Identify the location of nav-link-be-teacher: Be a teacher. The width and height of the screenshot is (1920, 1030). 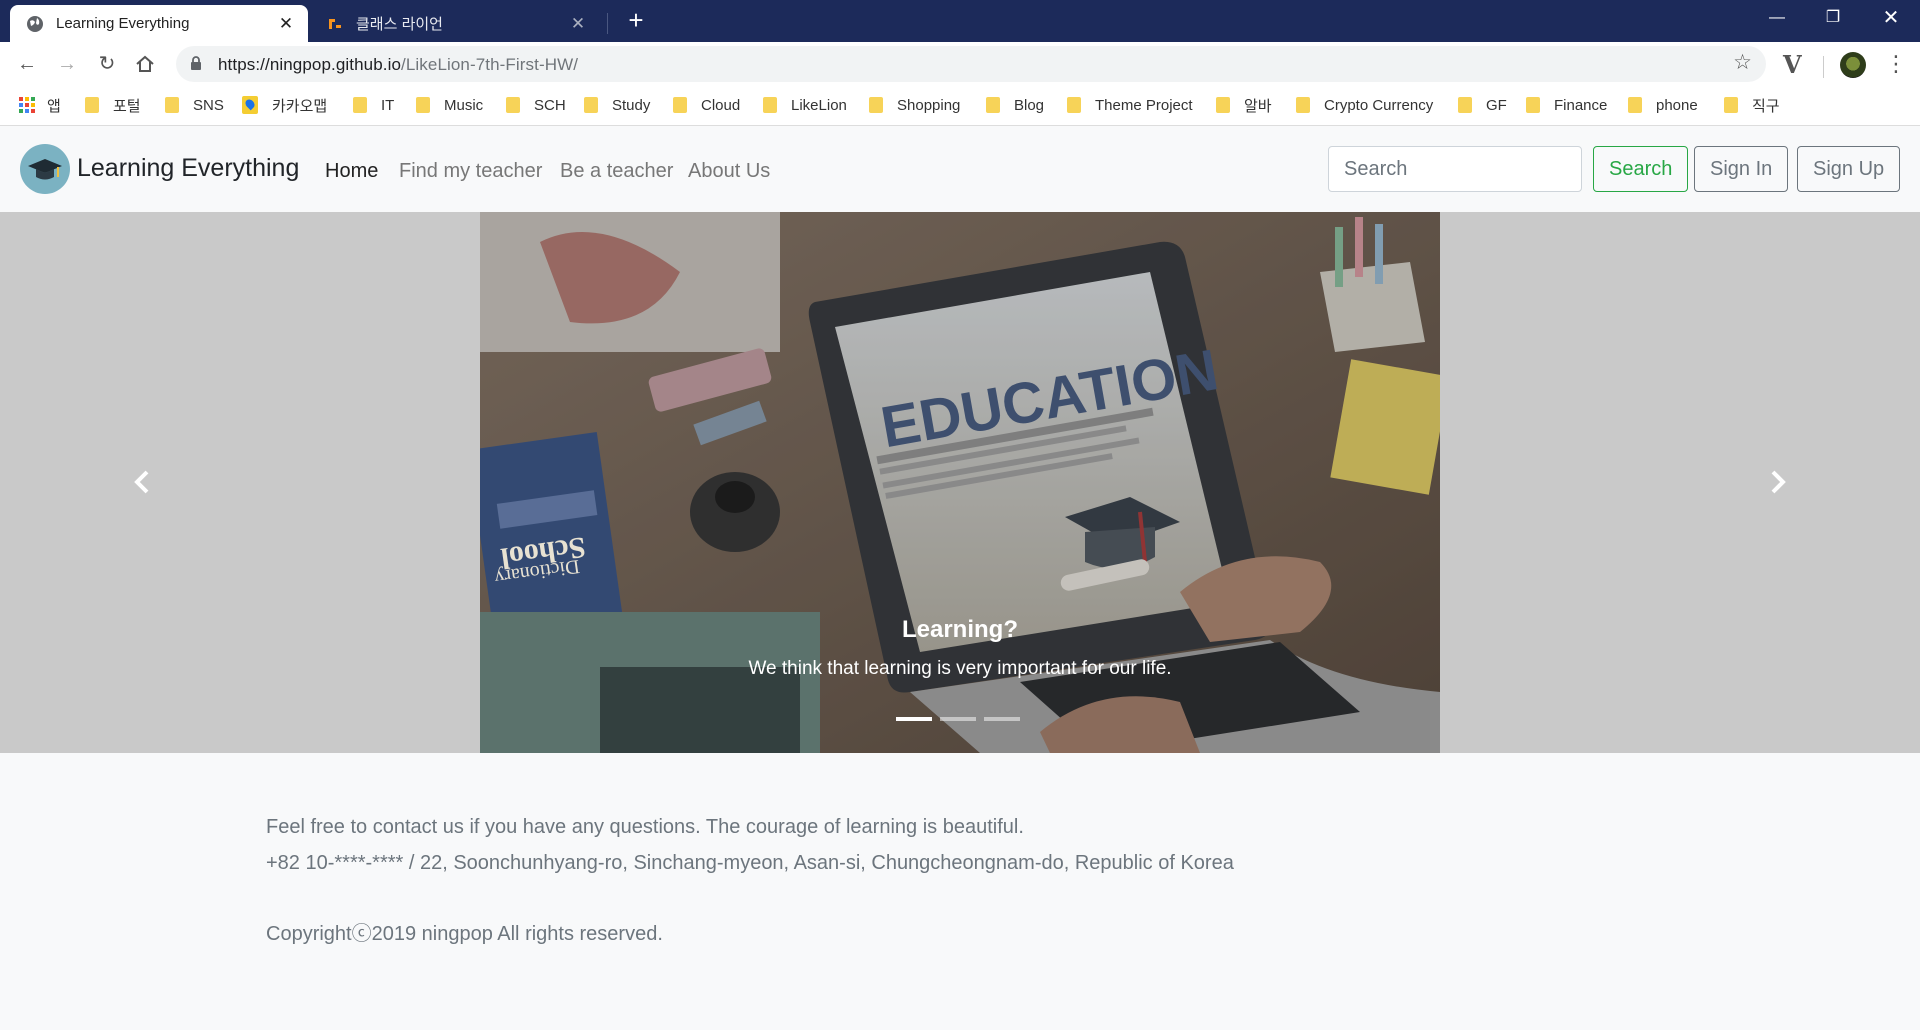
(616, 171).